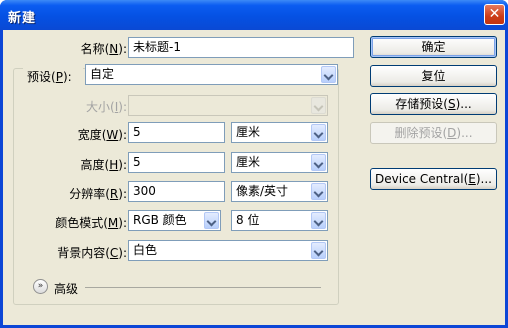 This screenshot has width=508, height=328. What do you see at coordinates (106, 107) in the screenshot?
I see `size-label: 大小(I):` at bounding box center [106, 107].